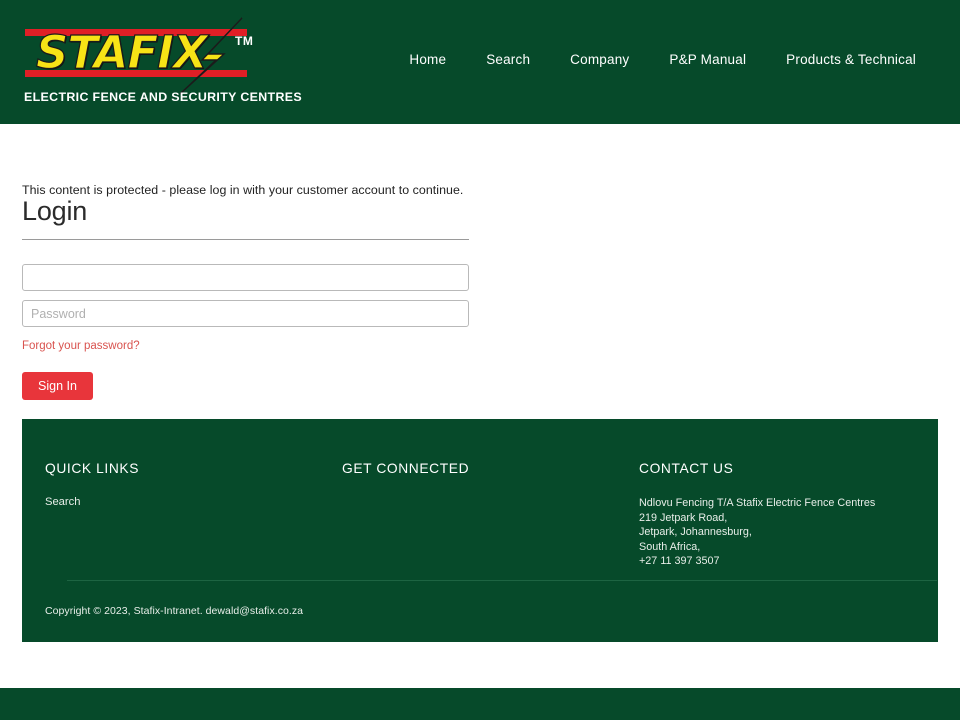  What do you see at coordinates (57, 386) in the screenshot?
I see `sign-in-button: Sign In` at bounding box center [57, 386].